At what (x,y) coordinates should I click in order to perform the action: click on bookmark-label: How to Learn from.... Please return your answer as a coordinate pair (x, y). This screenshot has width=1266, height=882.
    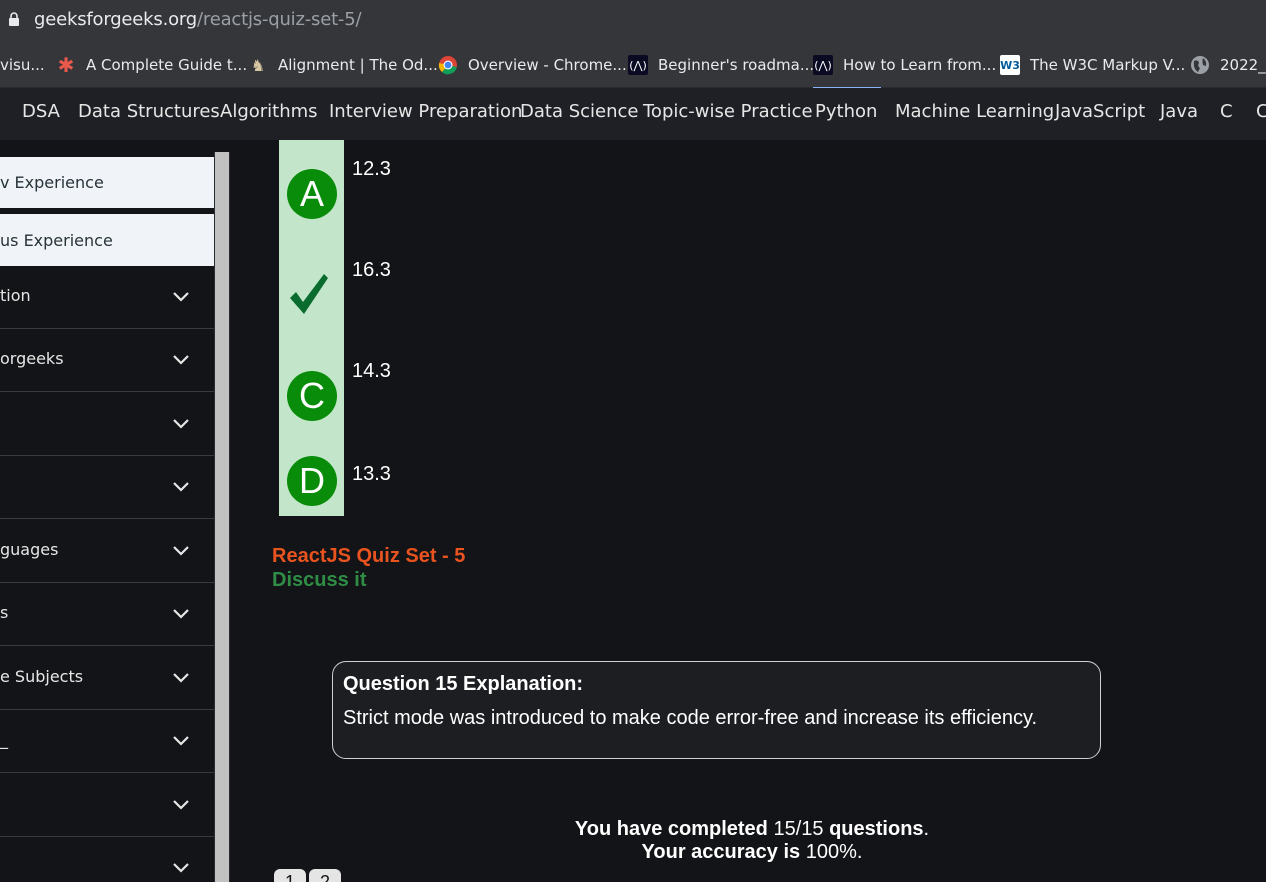
    Looking at the image, I should click on (920, 65).